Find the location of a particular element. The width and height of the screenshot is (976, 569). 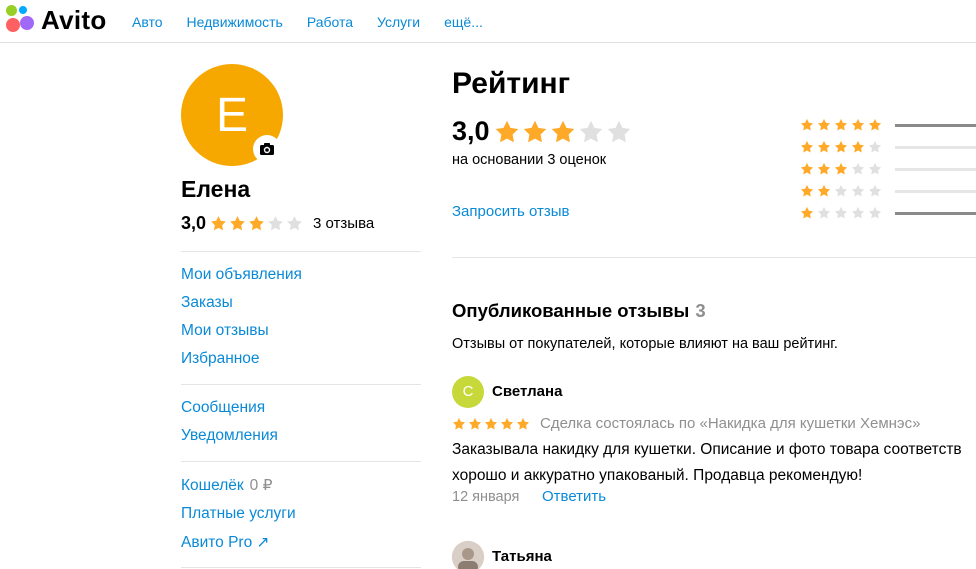

profile-rating: 3,0 3 отзыва is located at coordinates (277, 223).